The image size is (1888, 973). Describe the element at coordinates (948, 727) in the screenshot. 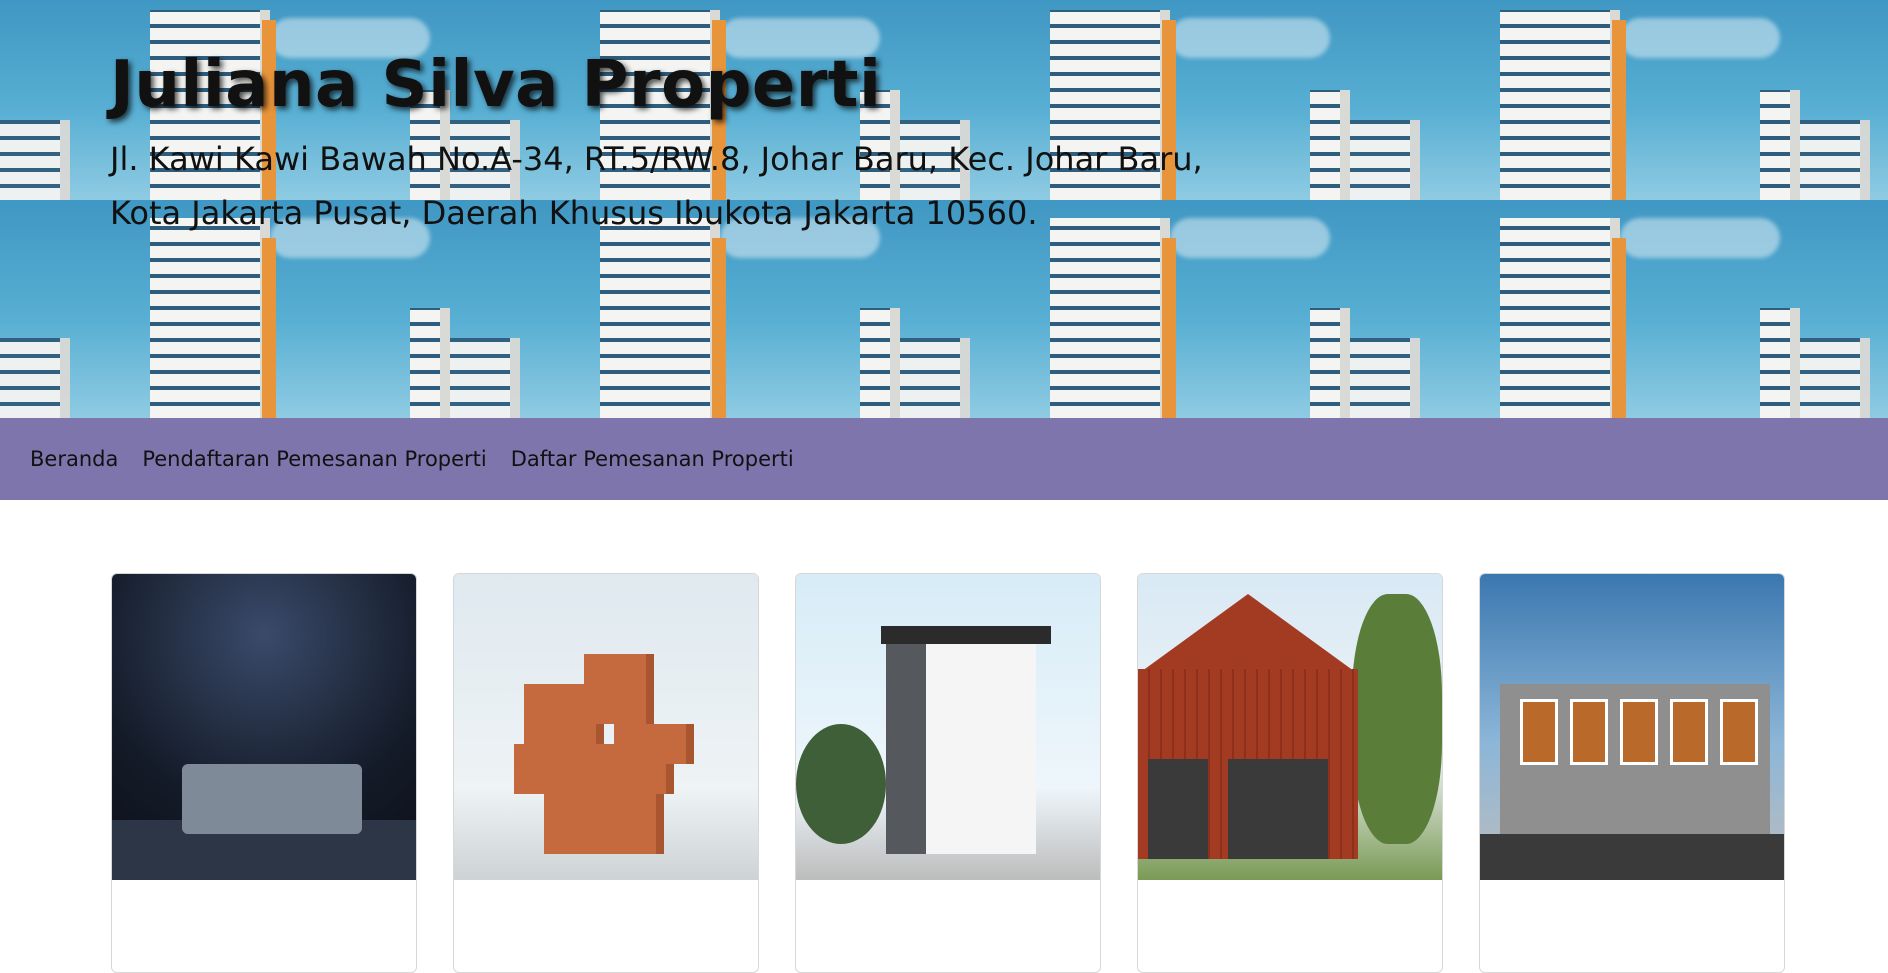

I see `property-image-modern-house` at that location.